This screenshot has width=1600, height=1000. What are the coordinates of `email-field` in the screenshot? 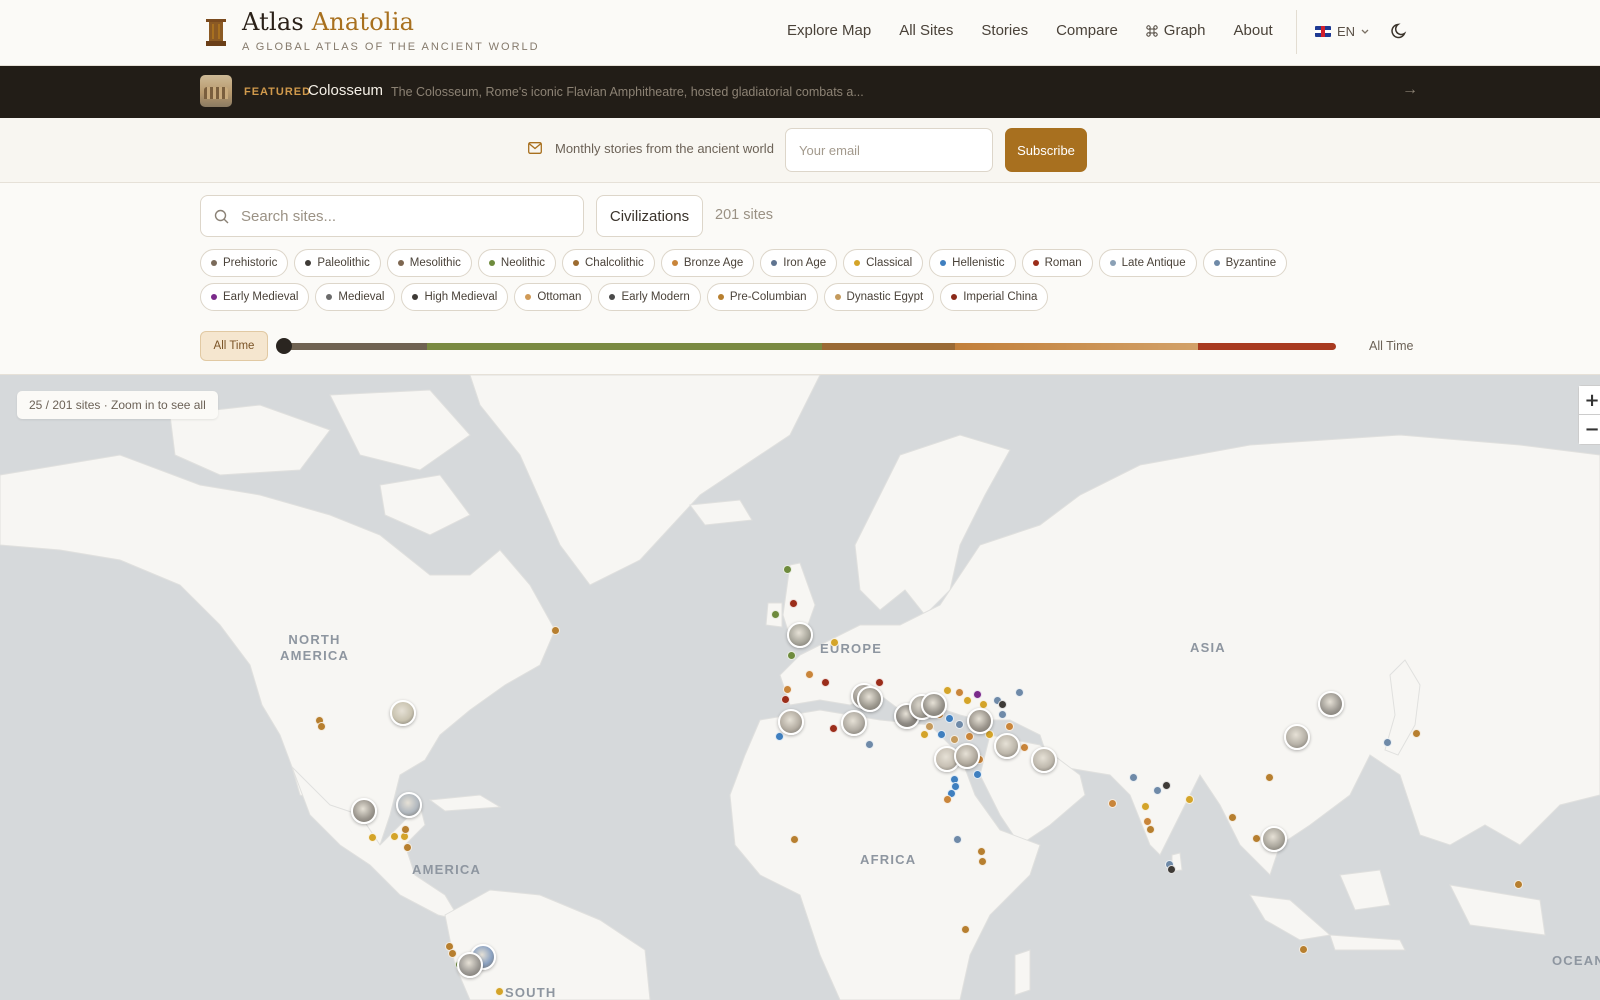 It's located at (889, 150).